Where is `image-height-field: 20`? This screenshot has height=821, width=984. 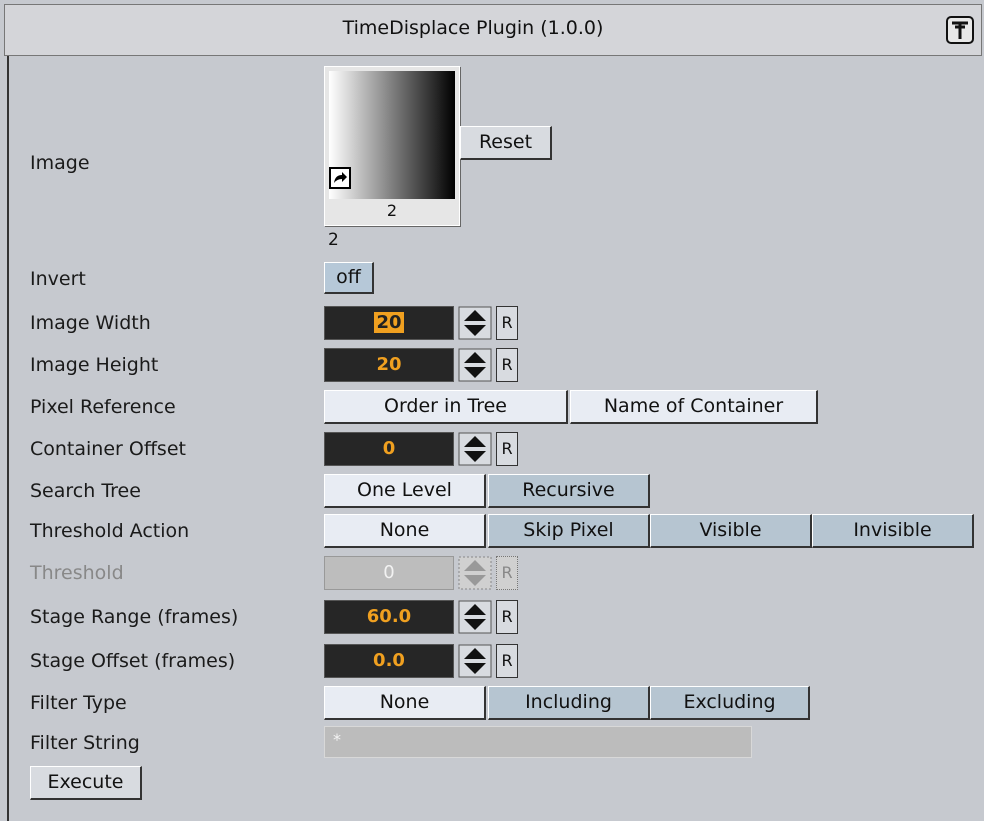
image-height-field: 20 is located at coordinates (389, 365).